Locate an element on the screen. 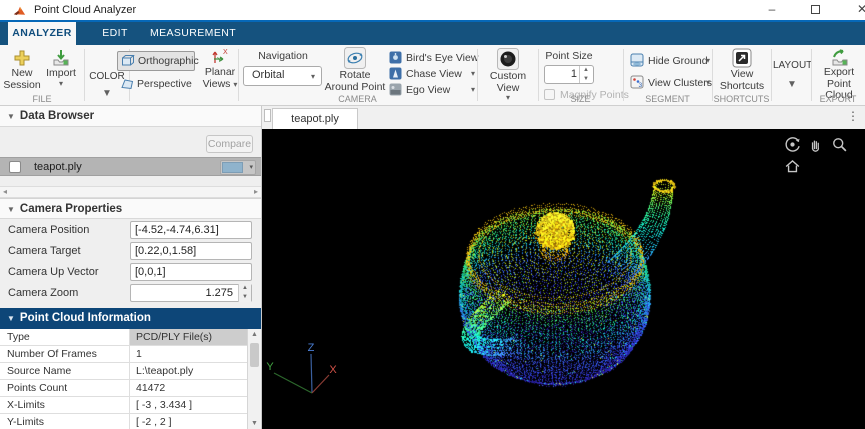  viewport-tab-bar: teapot.ply ⋮ is located at coordinates (563, 117).